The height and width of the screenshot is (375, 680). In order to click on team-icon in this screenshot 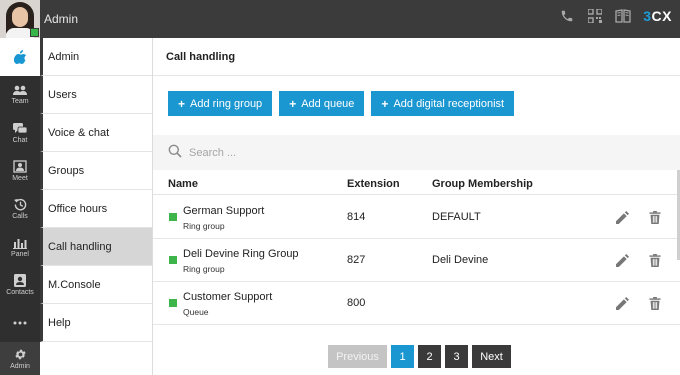, I will do `click(20, 90)`.